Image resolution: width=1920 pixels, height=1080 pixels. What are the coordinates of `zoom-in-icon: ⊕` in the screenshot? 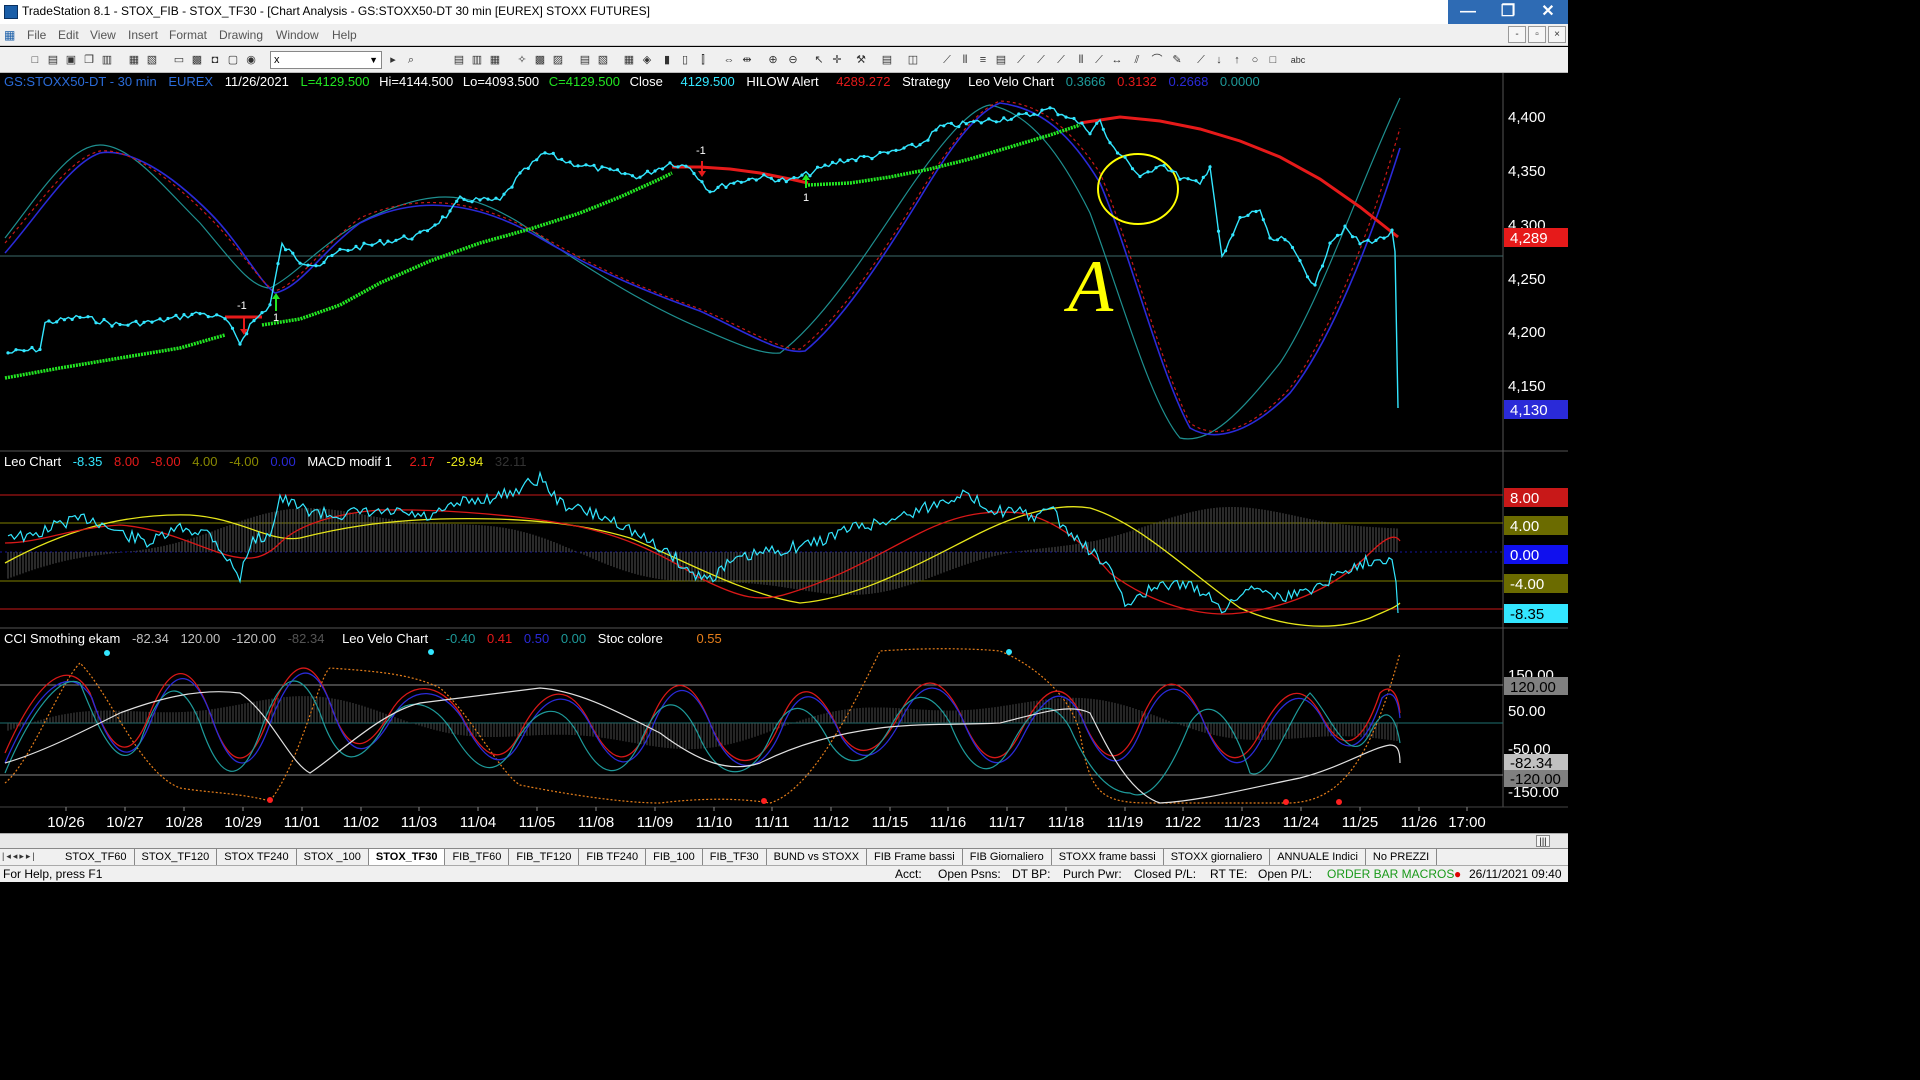 It's located at (773, 60).